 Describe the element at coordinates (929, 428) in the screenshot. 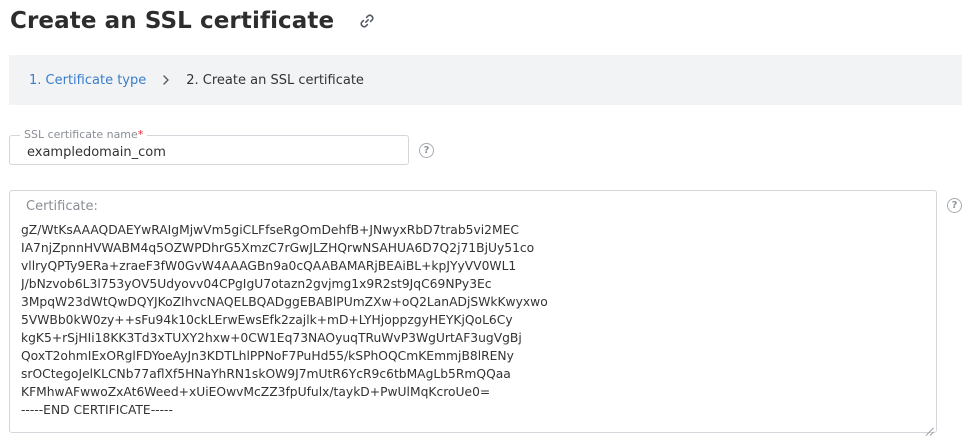

I see `resize-handle-icon` at that location.